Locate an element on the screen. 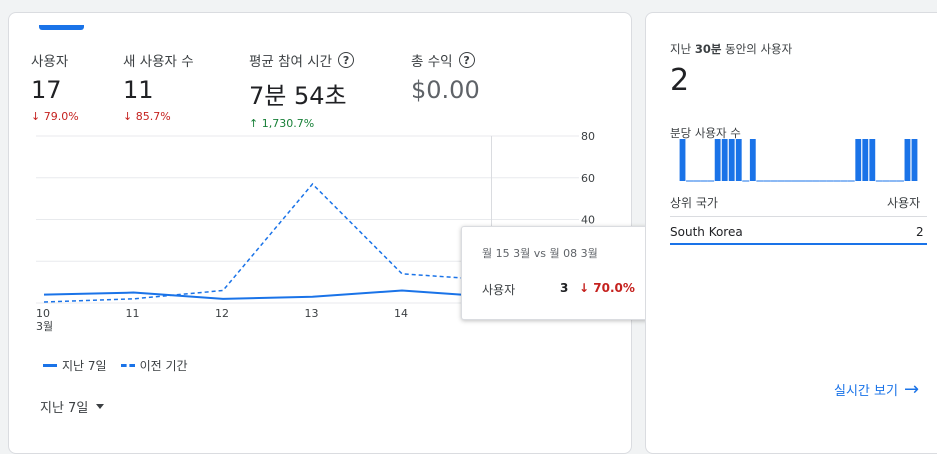 This screenshot has height=454, width=937. dropdown-caret-icon is located at coordinates (100, 406).